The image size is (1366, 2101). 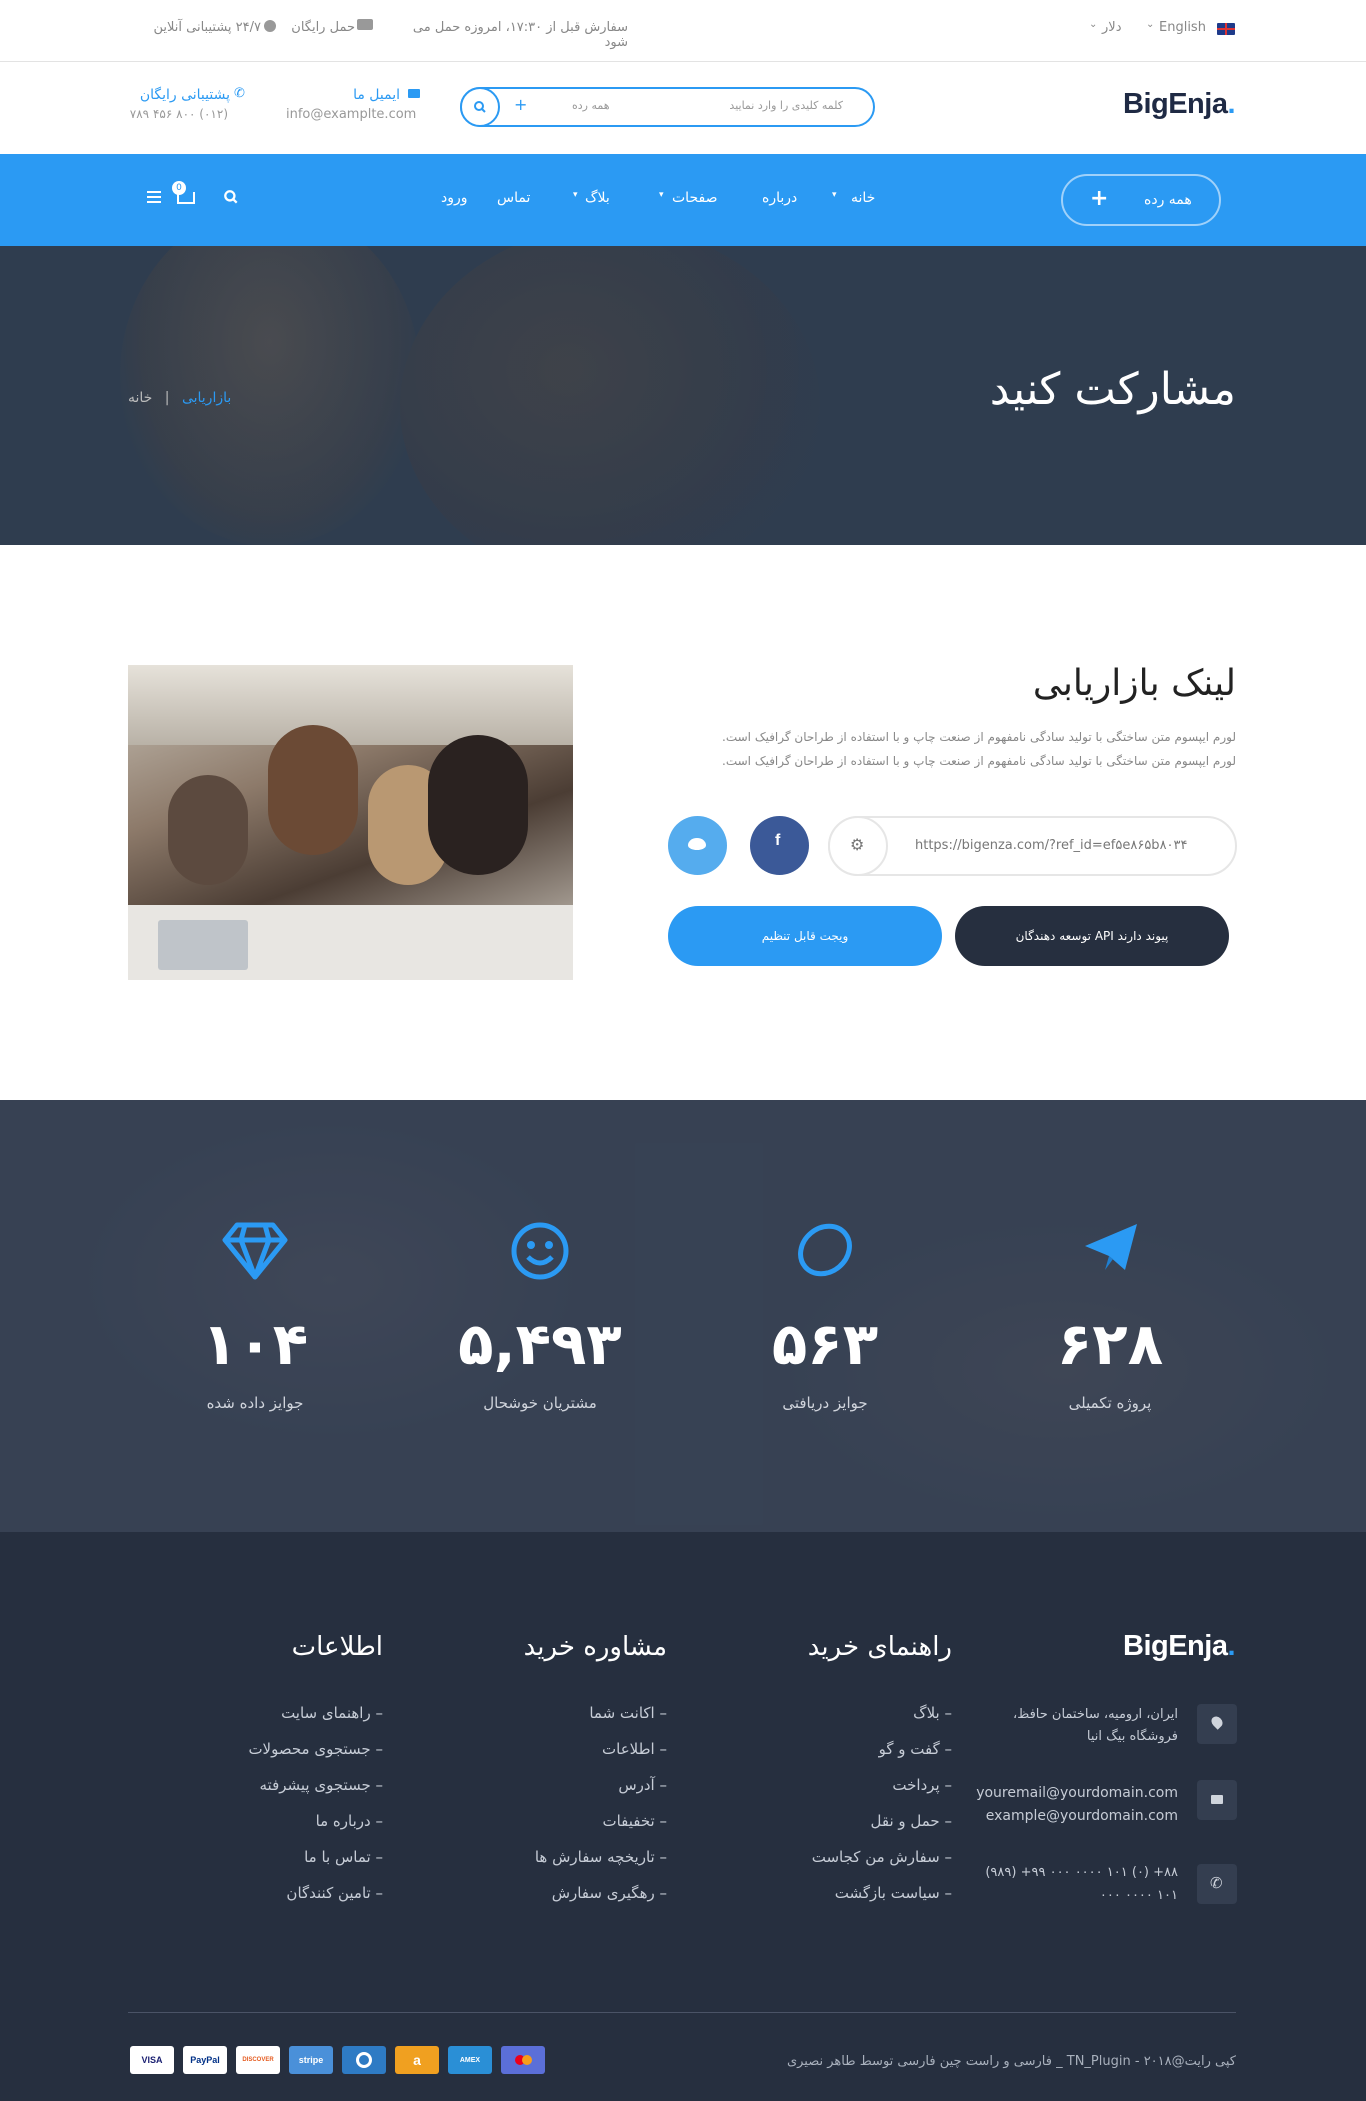 I want to click on page-hero: مشارکت کنید بازاریابی | خانه, so click(x=683, y=395).